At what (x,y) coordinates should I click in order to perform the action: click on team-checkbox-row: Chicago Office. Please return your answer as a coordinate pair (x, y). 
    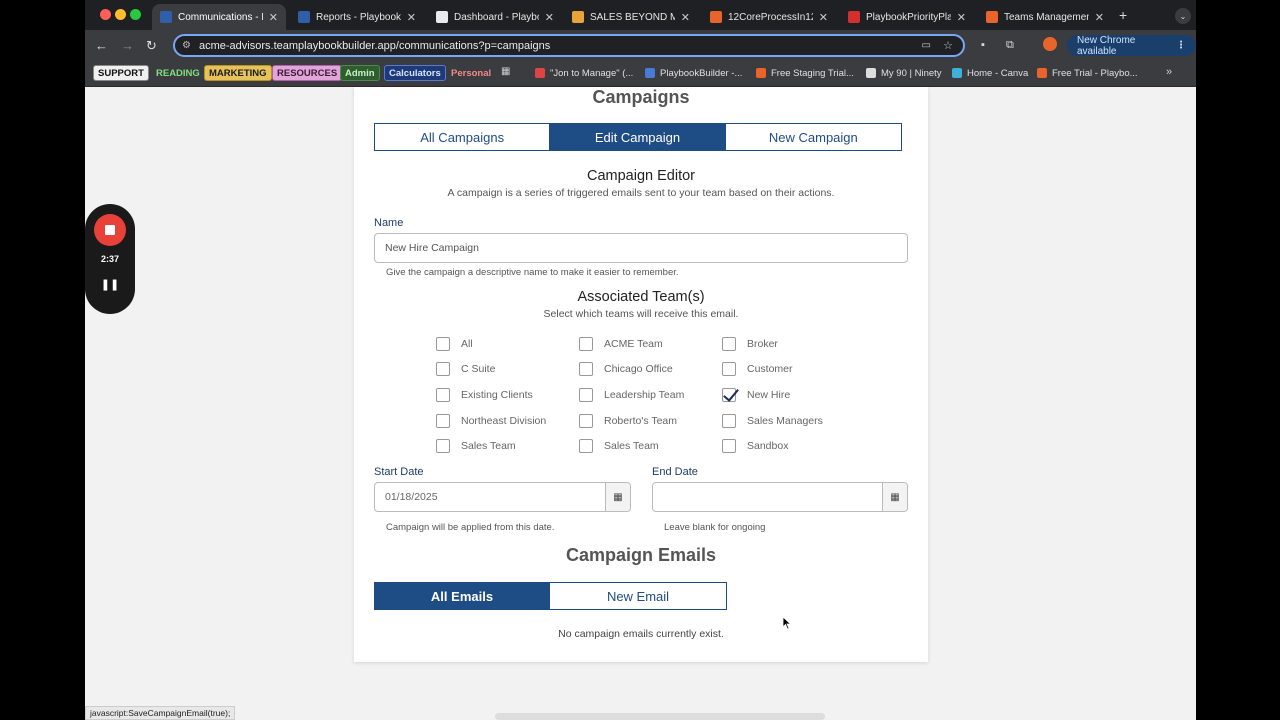
    Looking at the image, I should click on (626, 369).